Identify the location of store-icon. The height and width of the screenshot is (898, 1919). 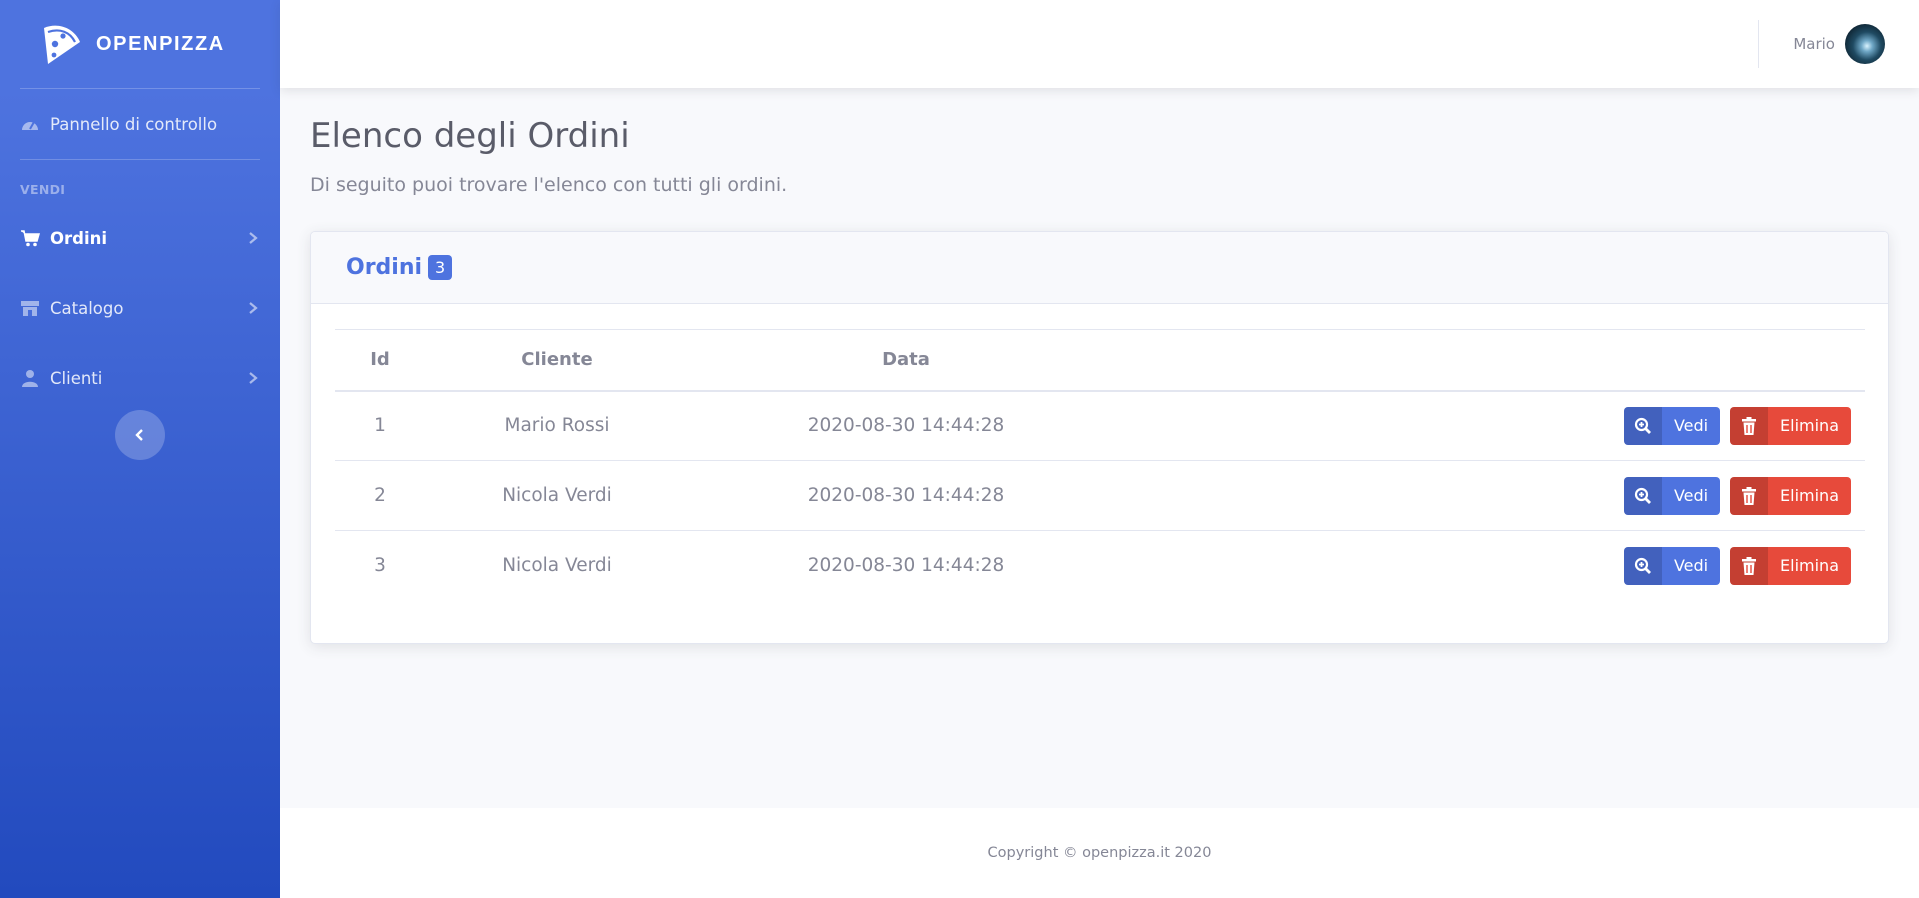
(30, 308).